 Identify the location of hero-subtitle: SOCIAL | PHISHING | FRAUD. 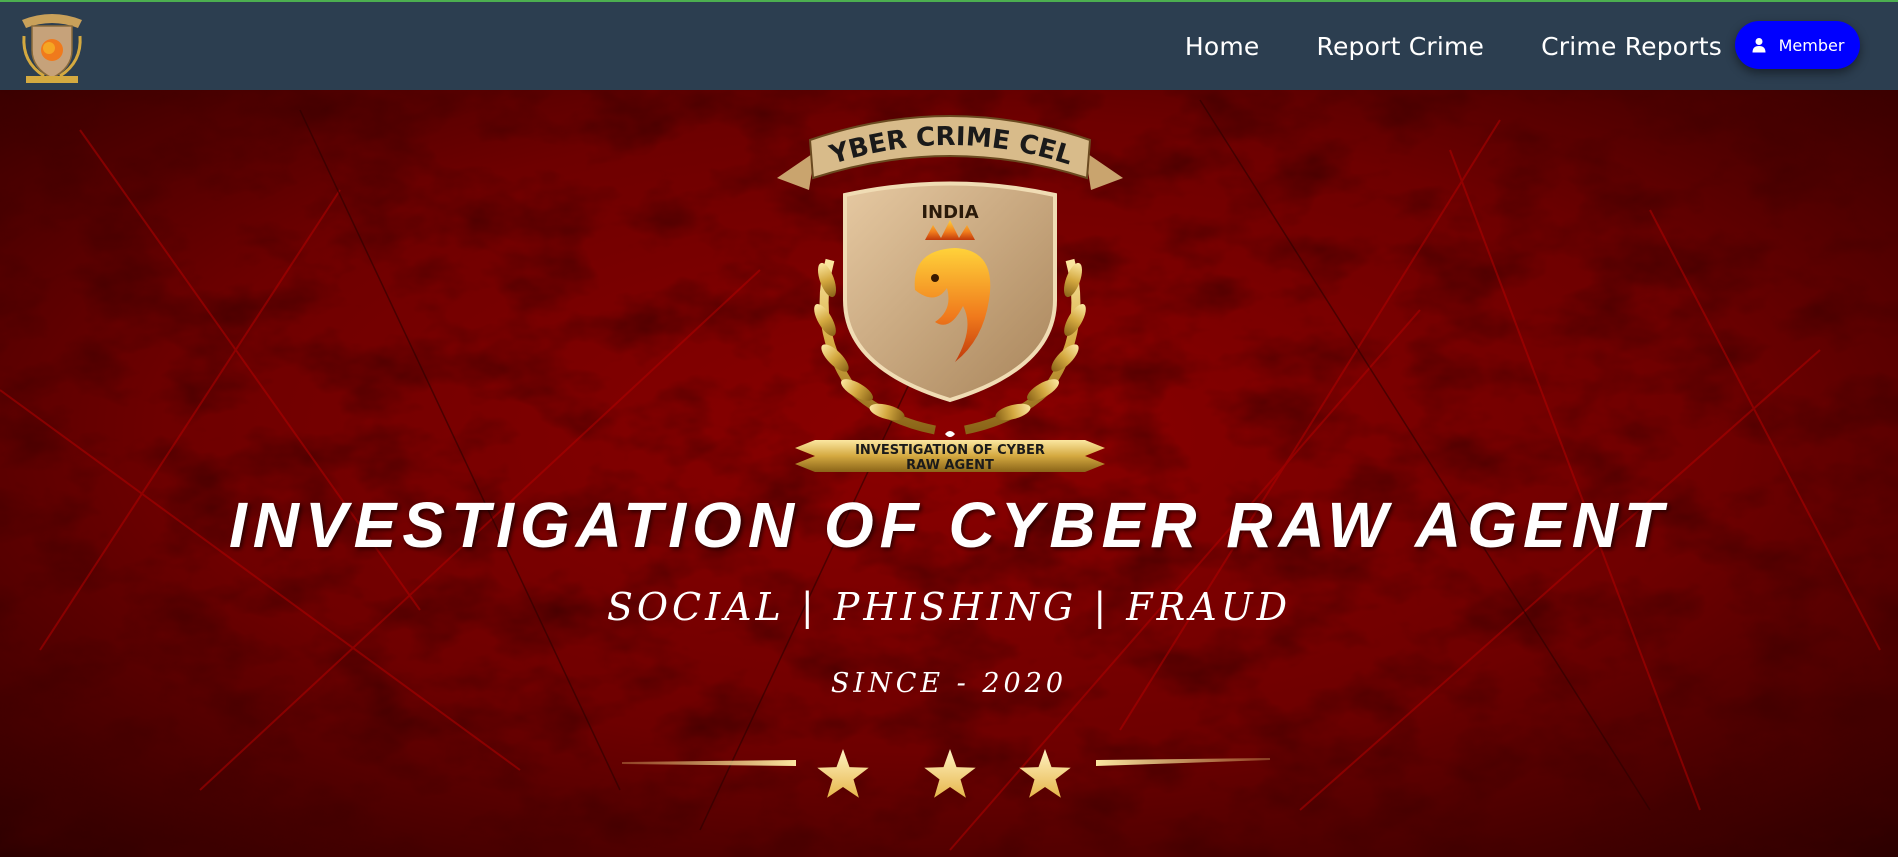
(949, 607).